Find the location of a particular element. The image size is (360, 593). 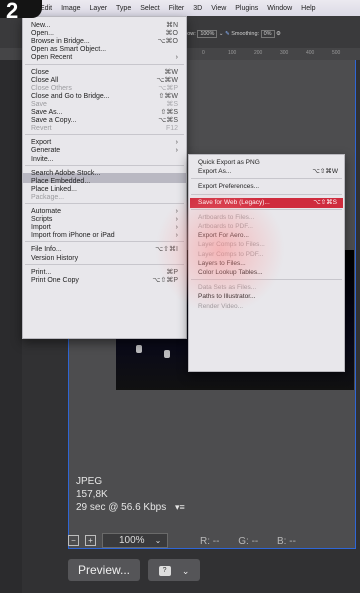

export-menu-item-label: Quick Export as PNG is located at coordinates (229, 162).